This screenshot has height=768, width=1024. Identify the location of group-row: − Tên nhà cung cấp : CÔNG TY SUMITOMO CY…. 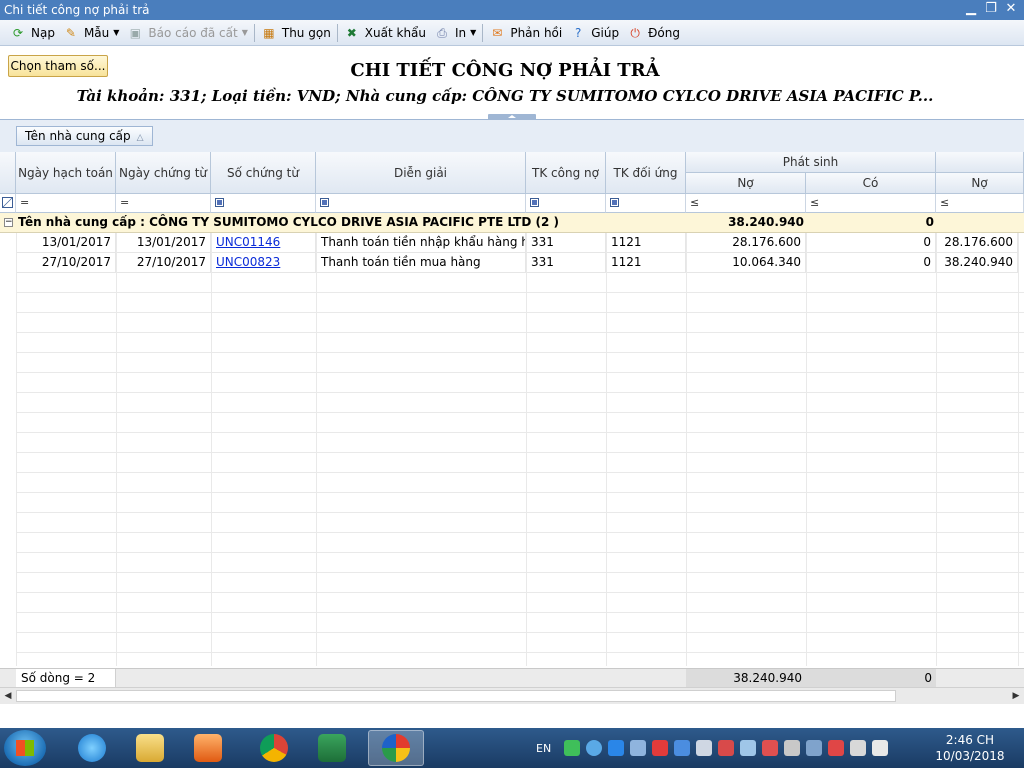
(512, 223).